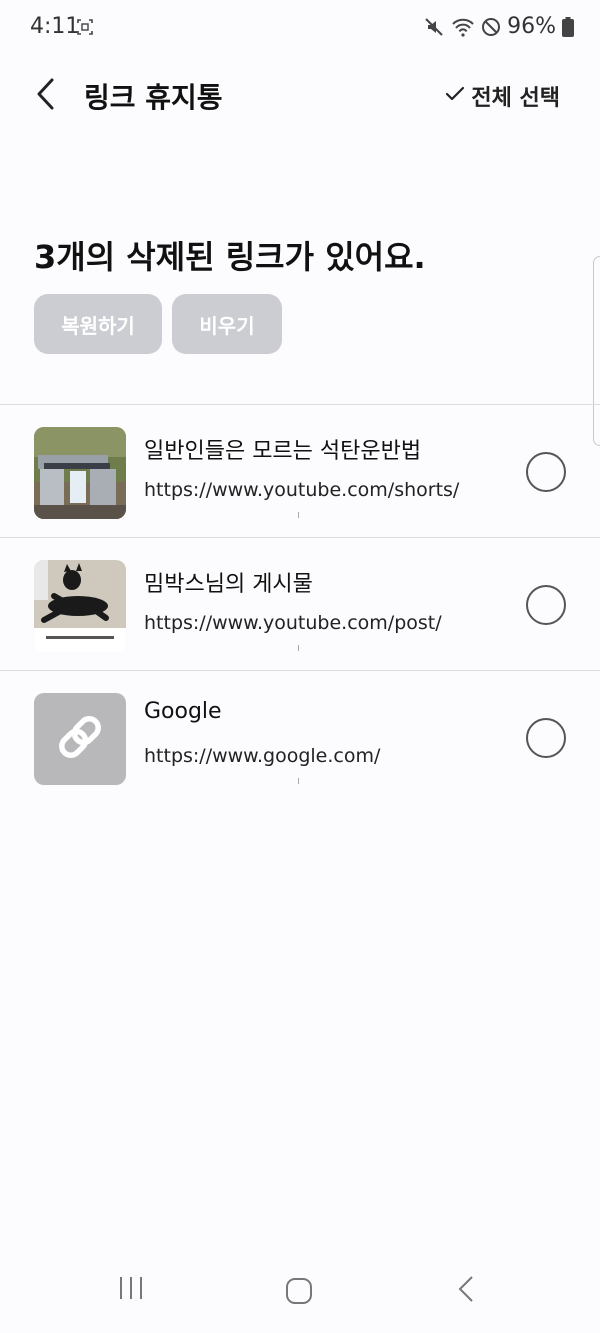  Describe the element at coordinates (55, 26) in the screenshot. I see `status-time: 4:11` at that location.